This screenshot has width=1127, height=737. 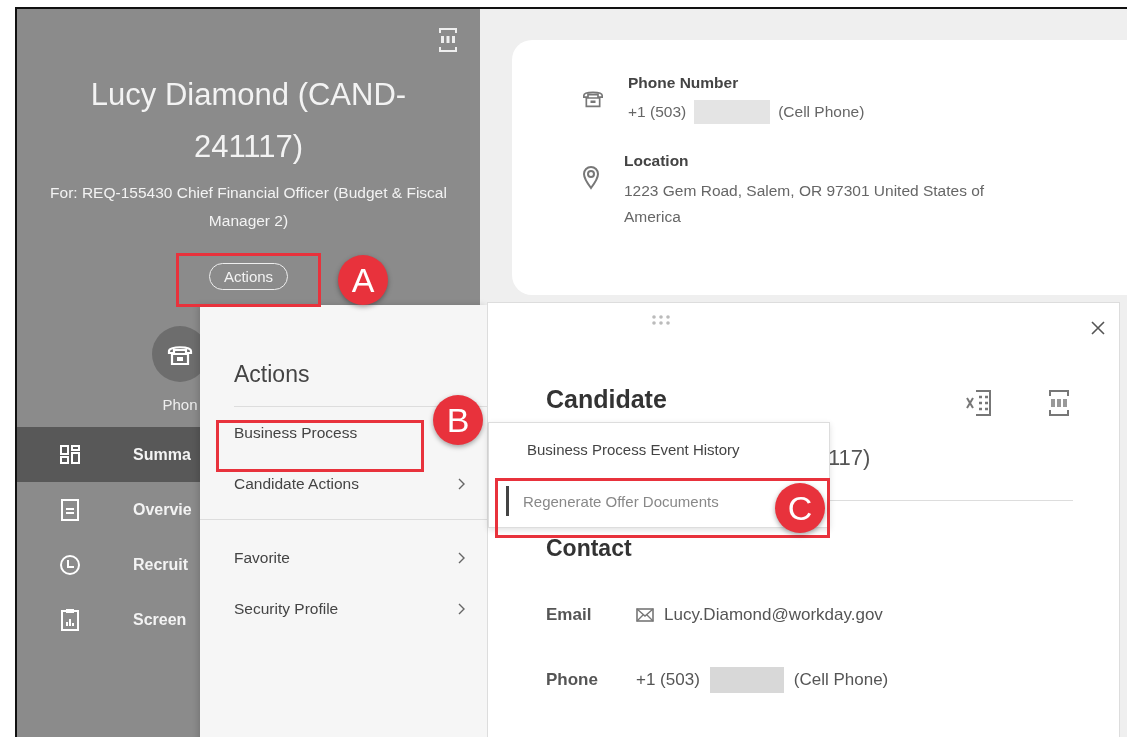 I want to click on address-text: 1223 Gem Road, Salem, OR 97301 United States of America, so click(x=805, y=204).